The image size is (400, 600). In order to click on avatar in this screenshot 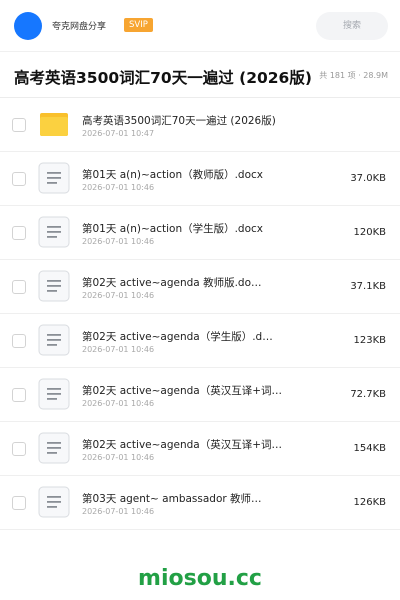, I will do `click(28, 26)`.